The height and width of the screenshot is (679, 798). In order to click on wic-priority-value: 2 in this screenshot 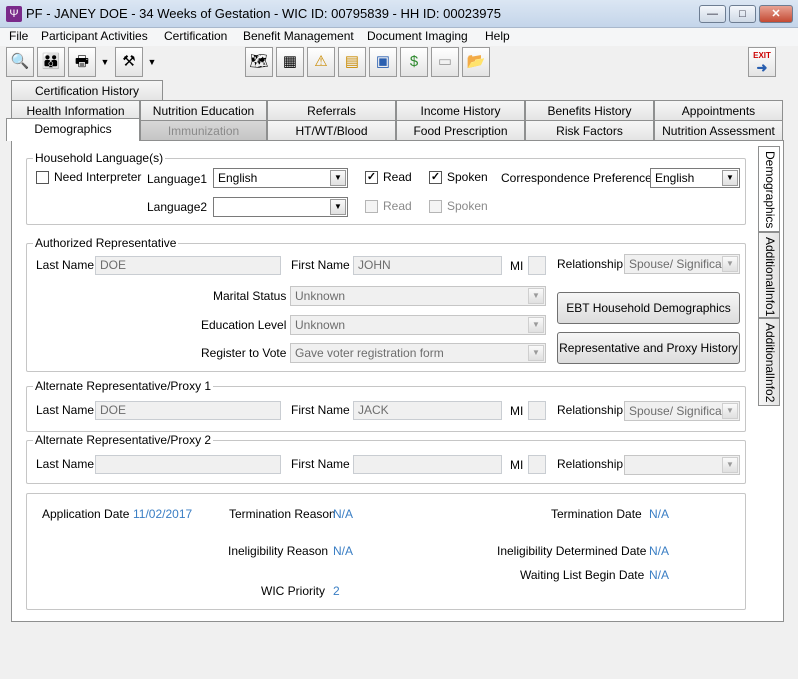, I will do `click(336, 591)`.